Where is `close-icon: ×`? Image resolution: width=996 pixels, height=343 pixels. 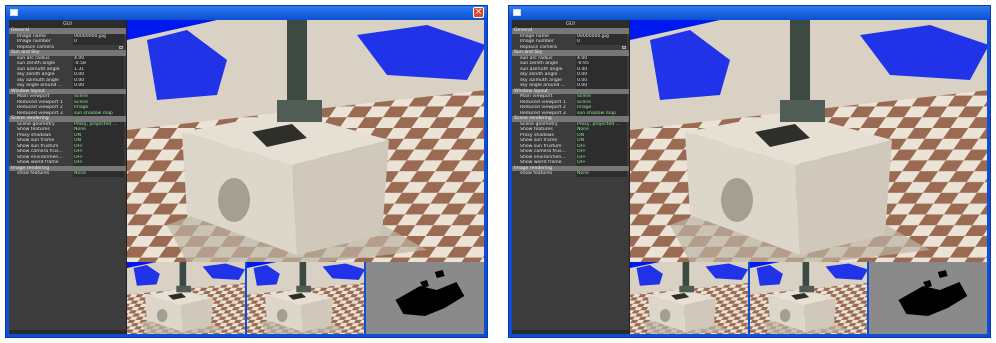
close-icon: × is located at coordinates (478, 12).